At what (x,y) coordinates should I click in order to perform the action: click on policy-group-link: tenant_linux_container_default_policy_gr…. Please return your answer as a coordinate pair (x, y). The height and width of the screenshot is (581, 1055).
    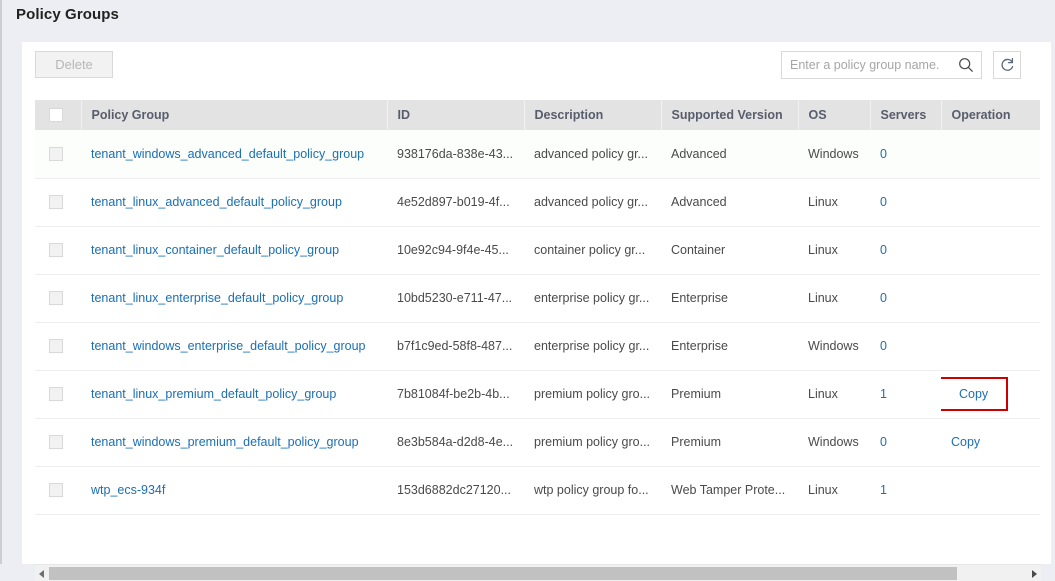
    Looking at the image, I should click on (215, 250).